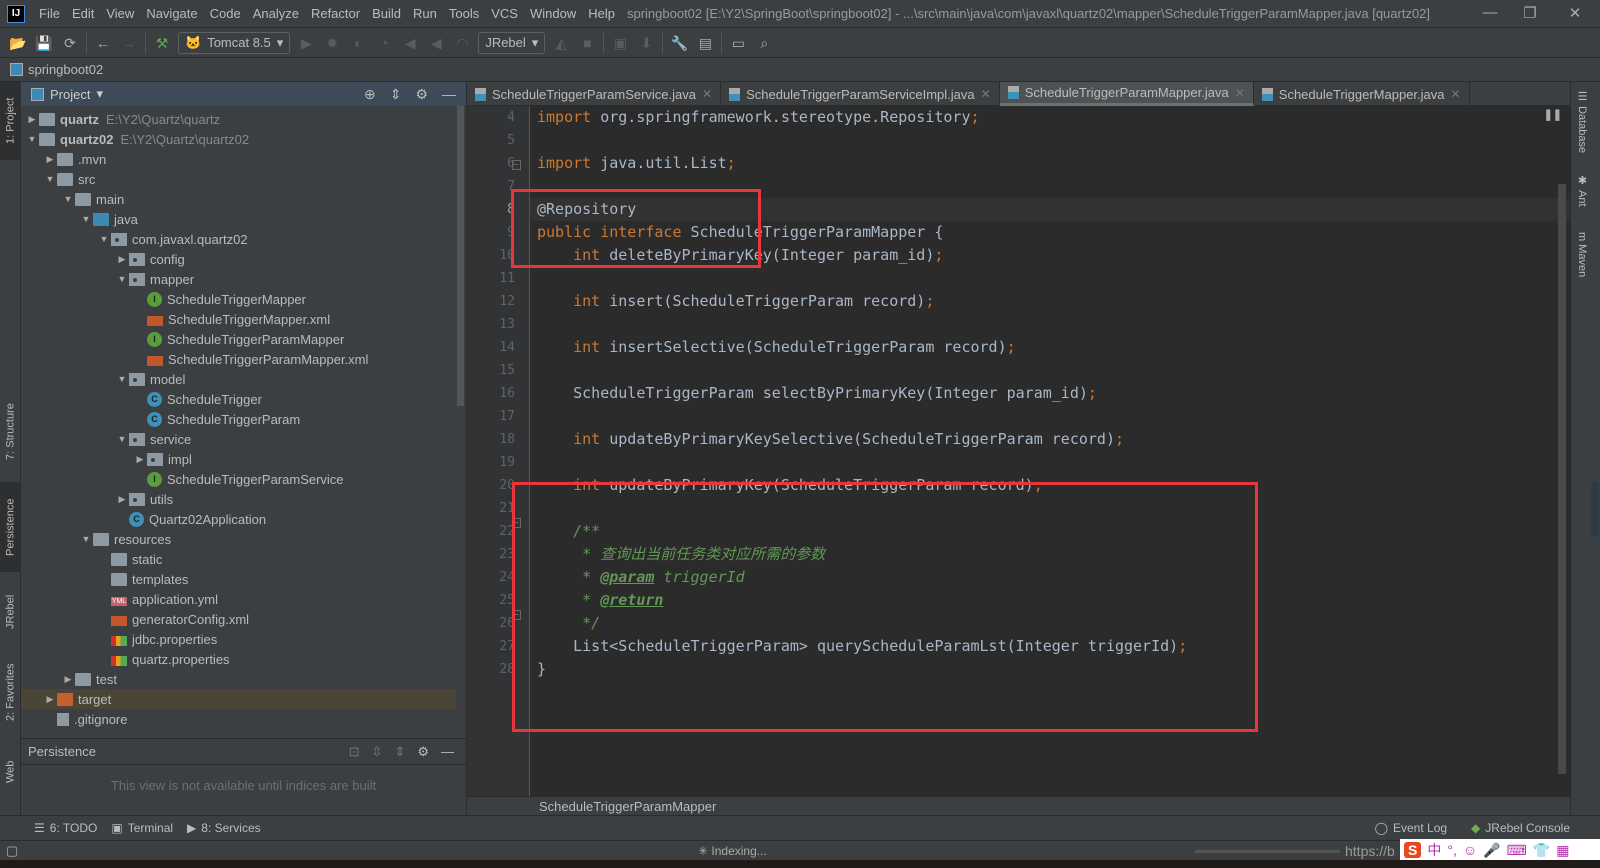  What do you see at coordinates (129, 43) in the screenshot?
I see `forward-icon: →` at bounding box center [129, 43].